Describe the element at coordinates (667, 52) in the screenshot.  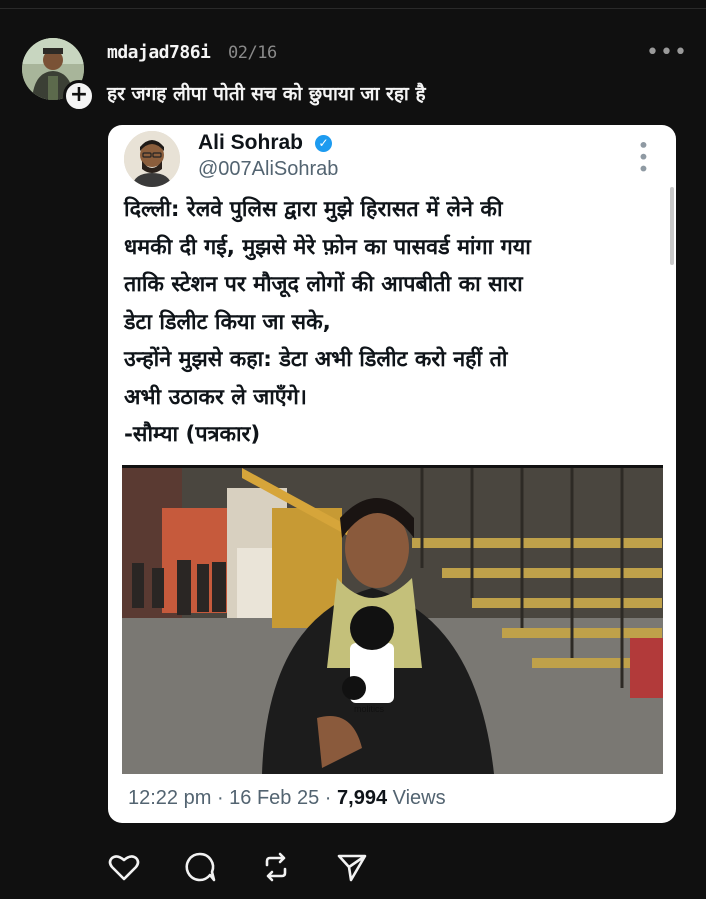
I see `more-options-button: •••` at that location.